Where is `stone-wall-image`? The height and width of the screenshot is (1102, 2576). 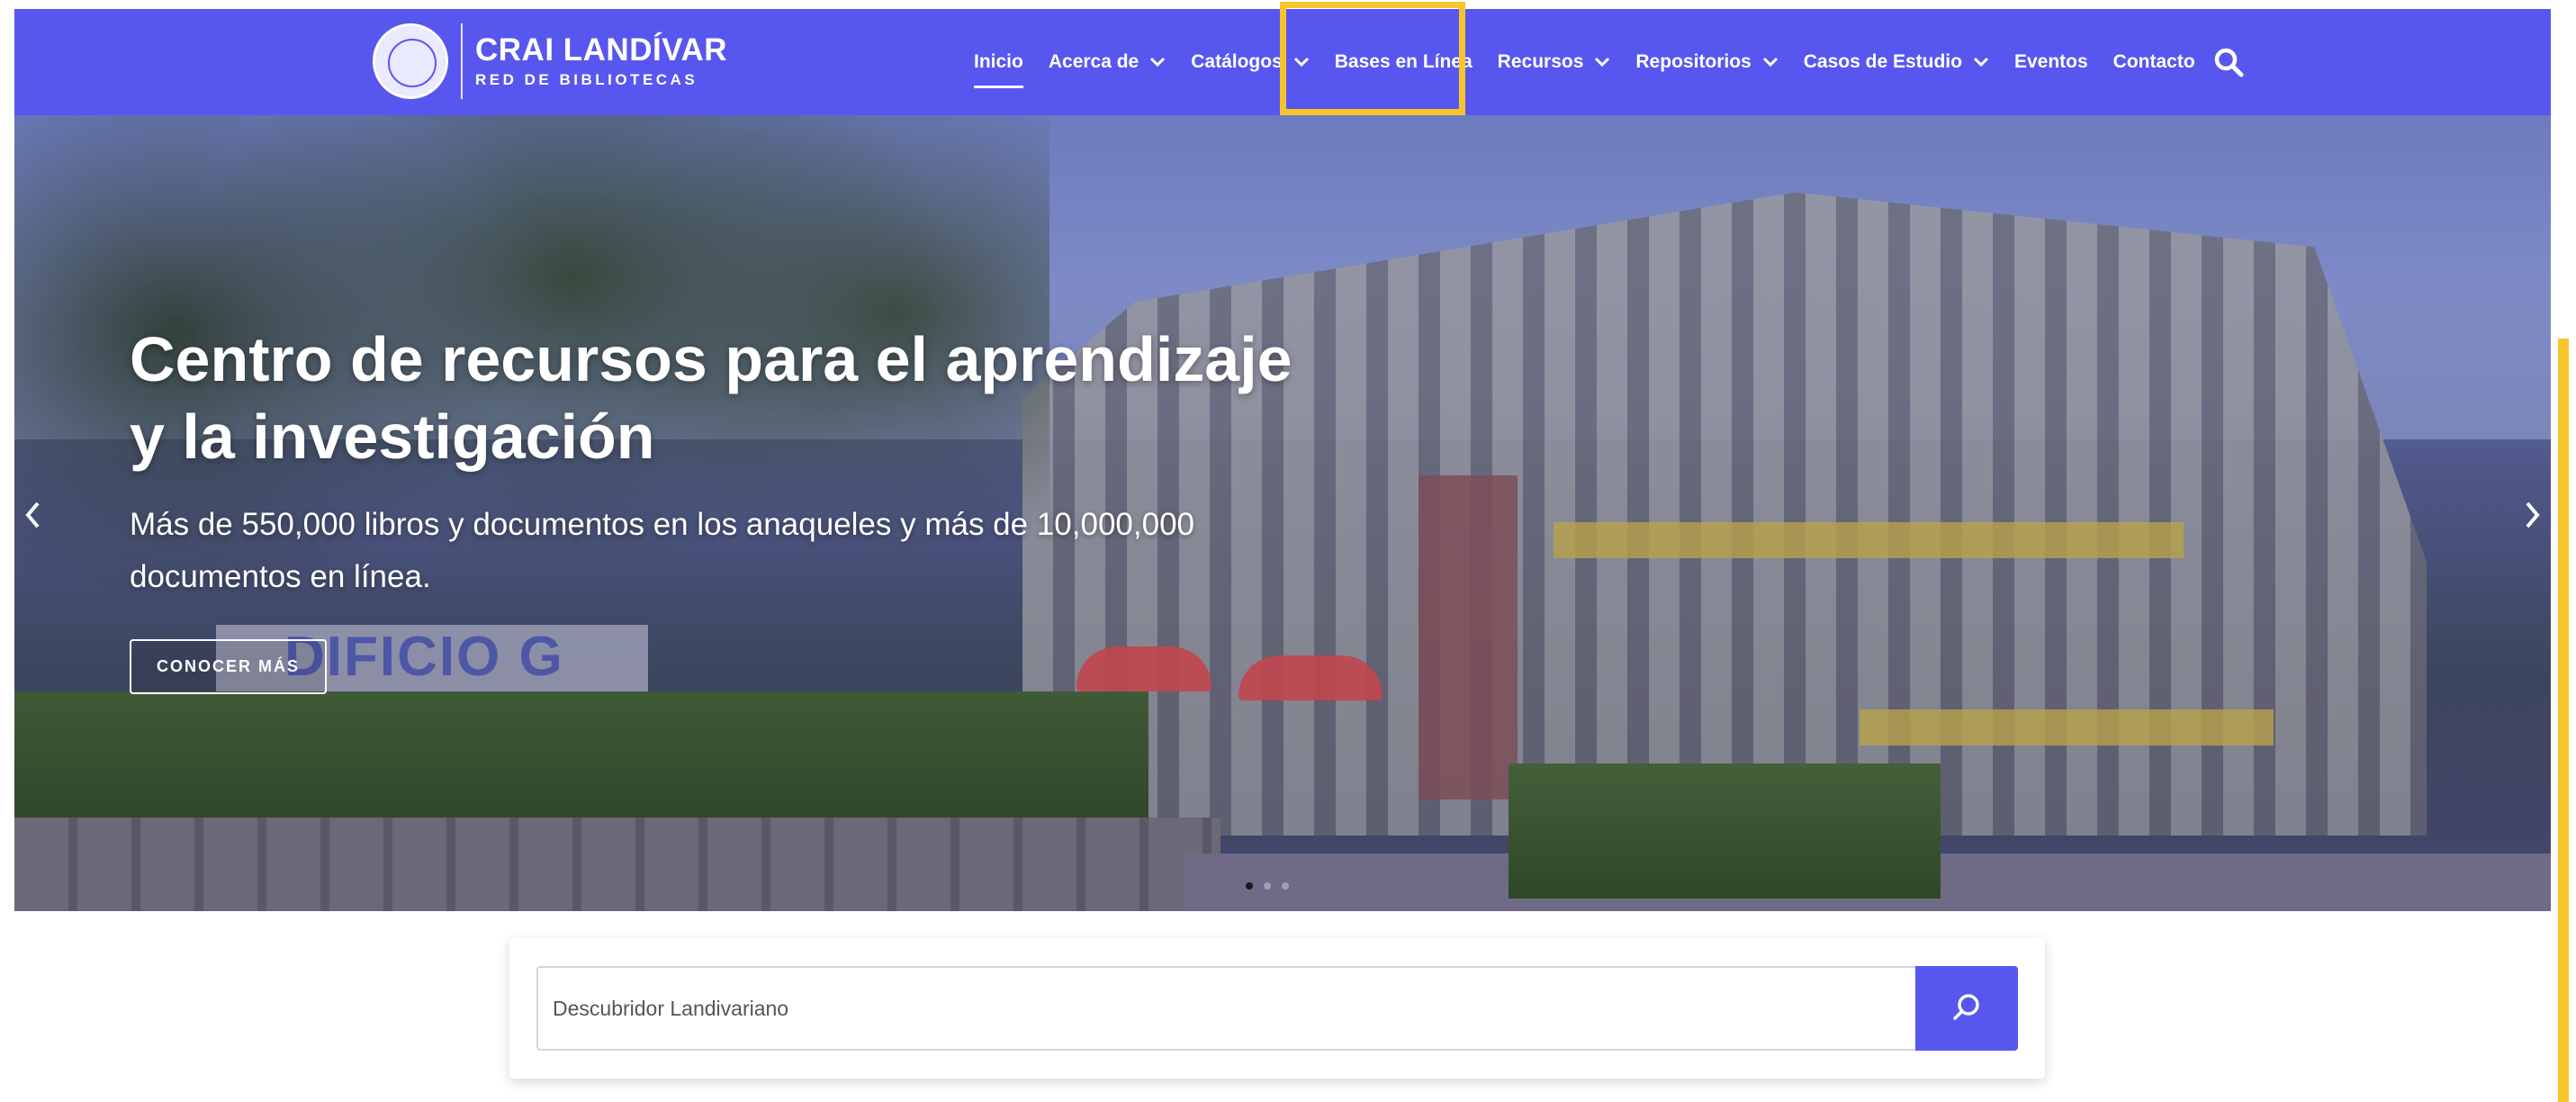 stone-wall-image is located at coordinates (617, 864).